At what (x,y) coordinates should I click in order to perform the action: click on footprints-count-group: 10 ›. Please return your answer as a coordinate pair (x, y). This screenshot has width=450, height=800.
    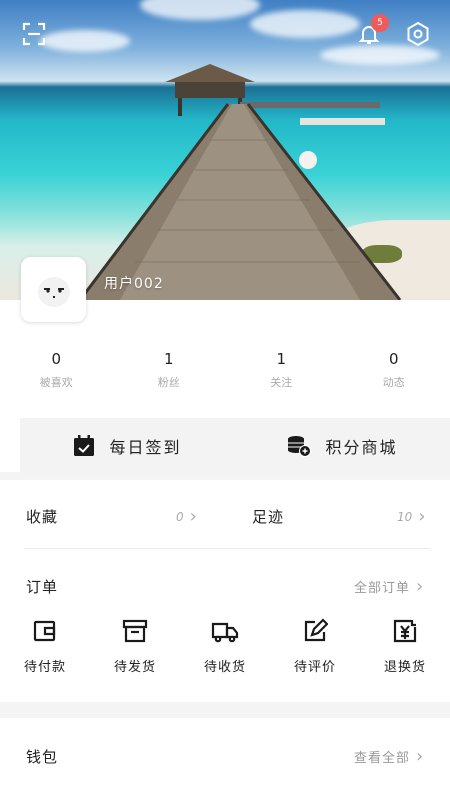
    Looking at the image, I should click on (411, 517).